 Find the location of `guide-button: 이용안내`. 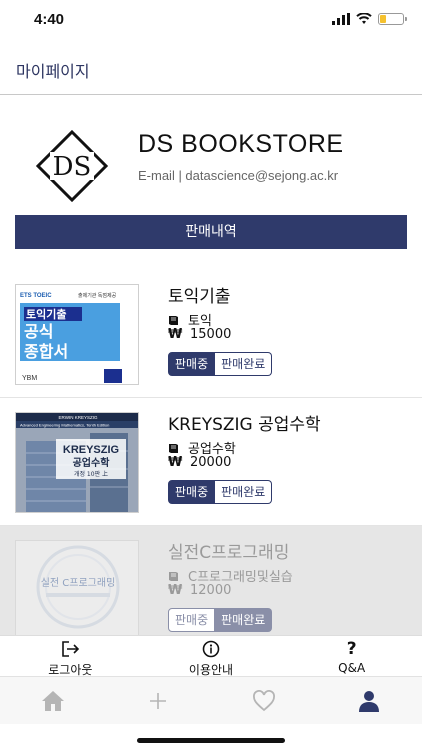

guide-button: 이용안내 is located at coordinates (211, 656).